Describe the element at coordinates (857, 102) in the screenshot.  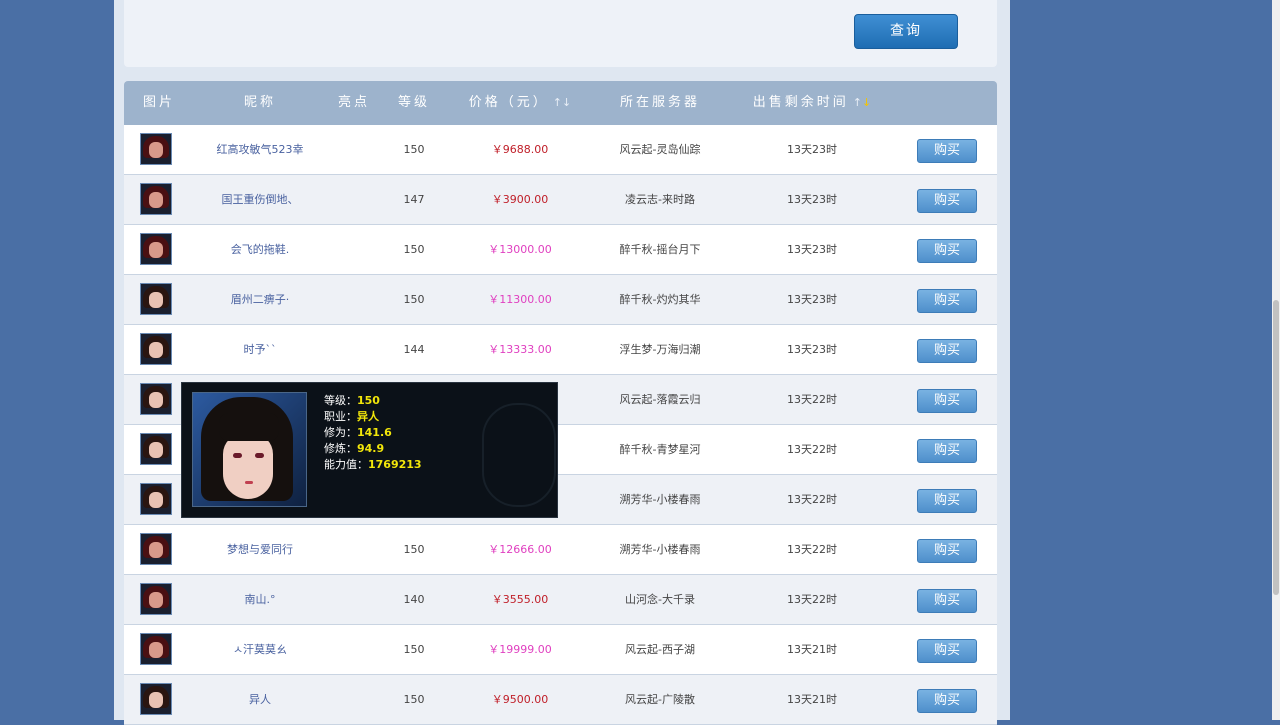
I see `time-sort-up-icon: ↑` at that location.